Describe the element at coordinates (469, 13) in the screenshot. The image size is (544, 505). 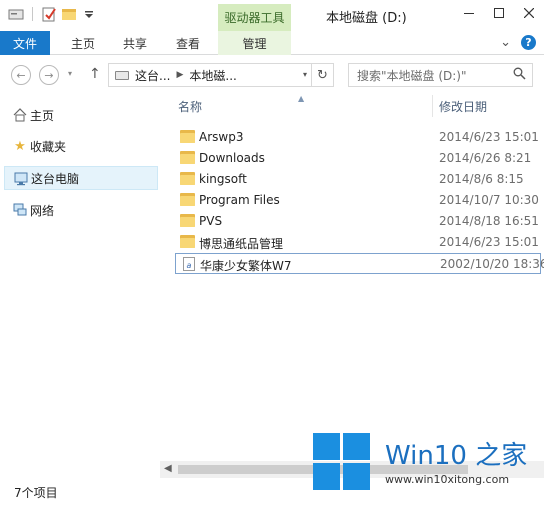
I see `minimize-button` at that location.